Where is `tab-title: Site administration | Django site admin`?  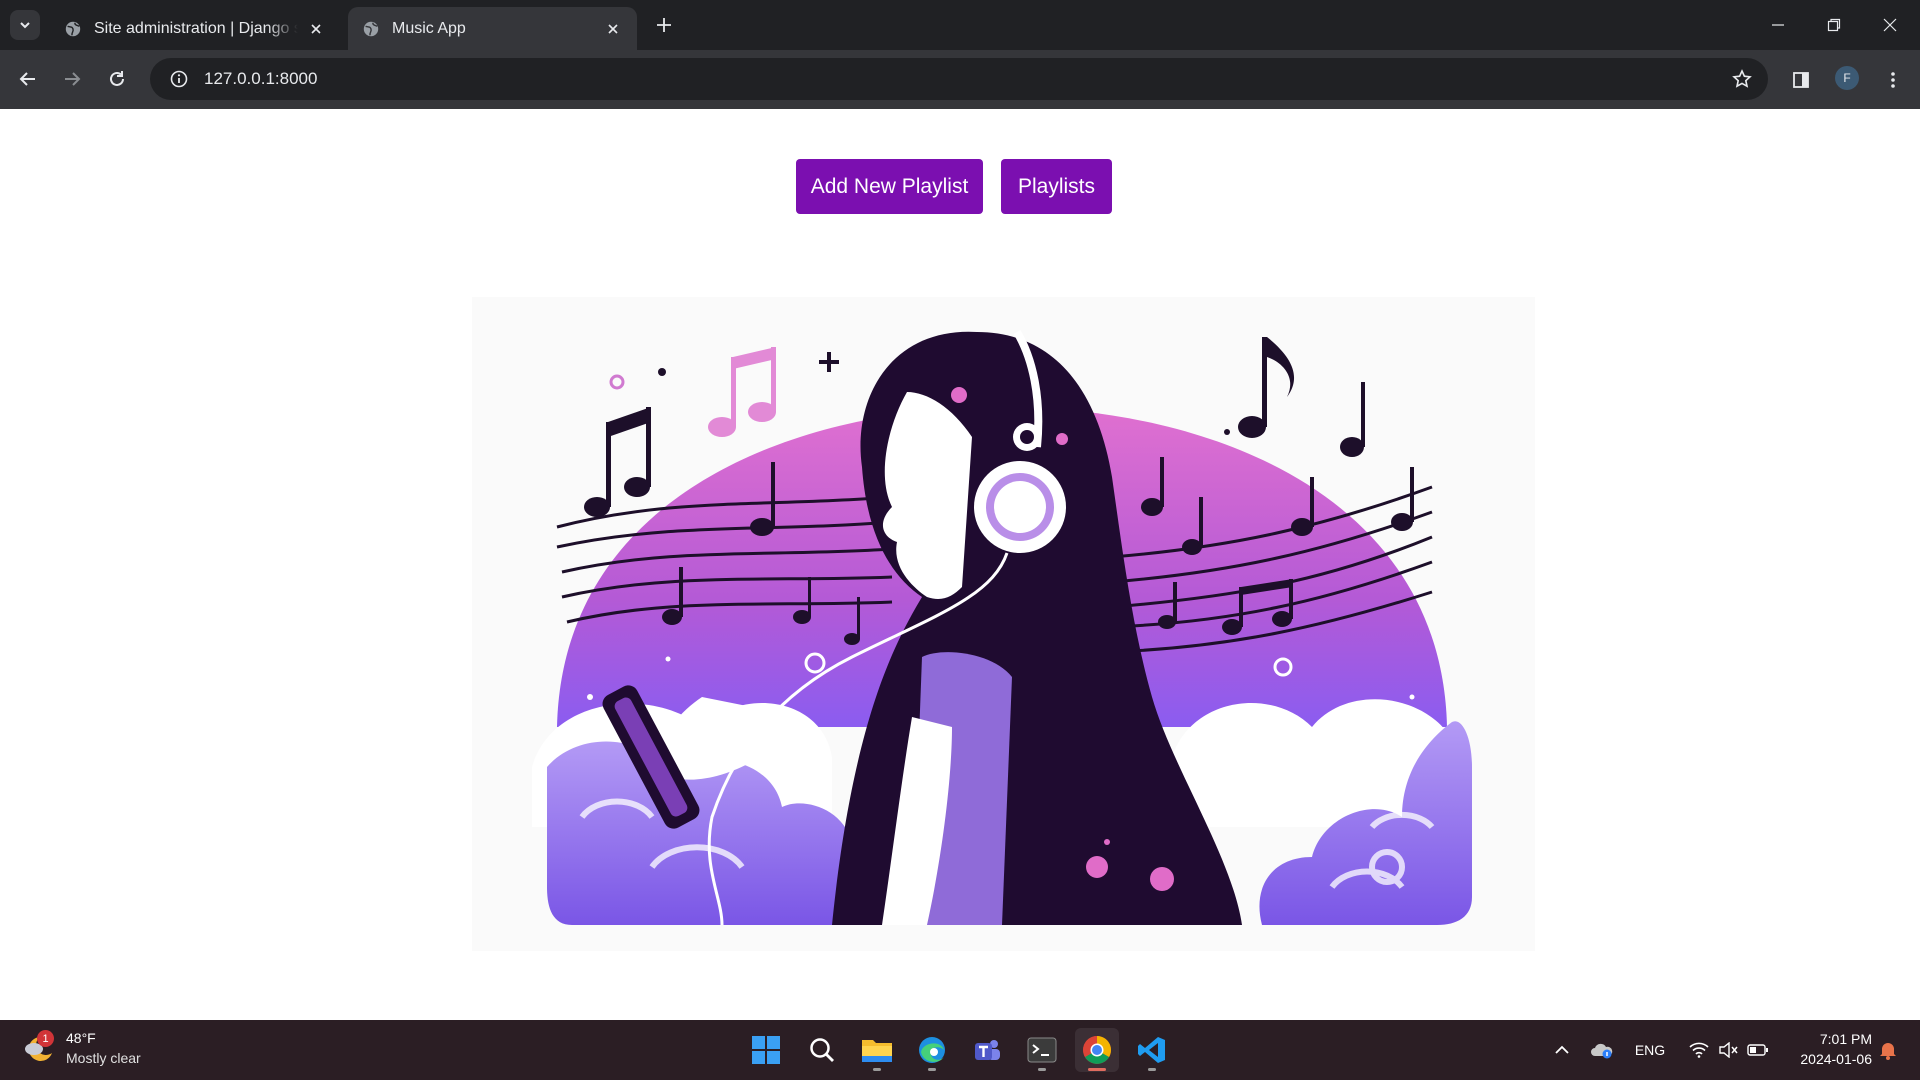
tab-title: Site administration | Django site admin is located at coordinates (196, 28).